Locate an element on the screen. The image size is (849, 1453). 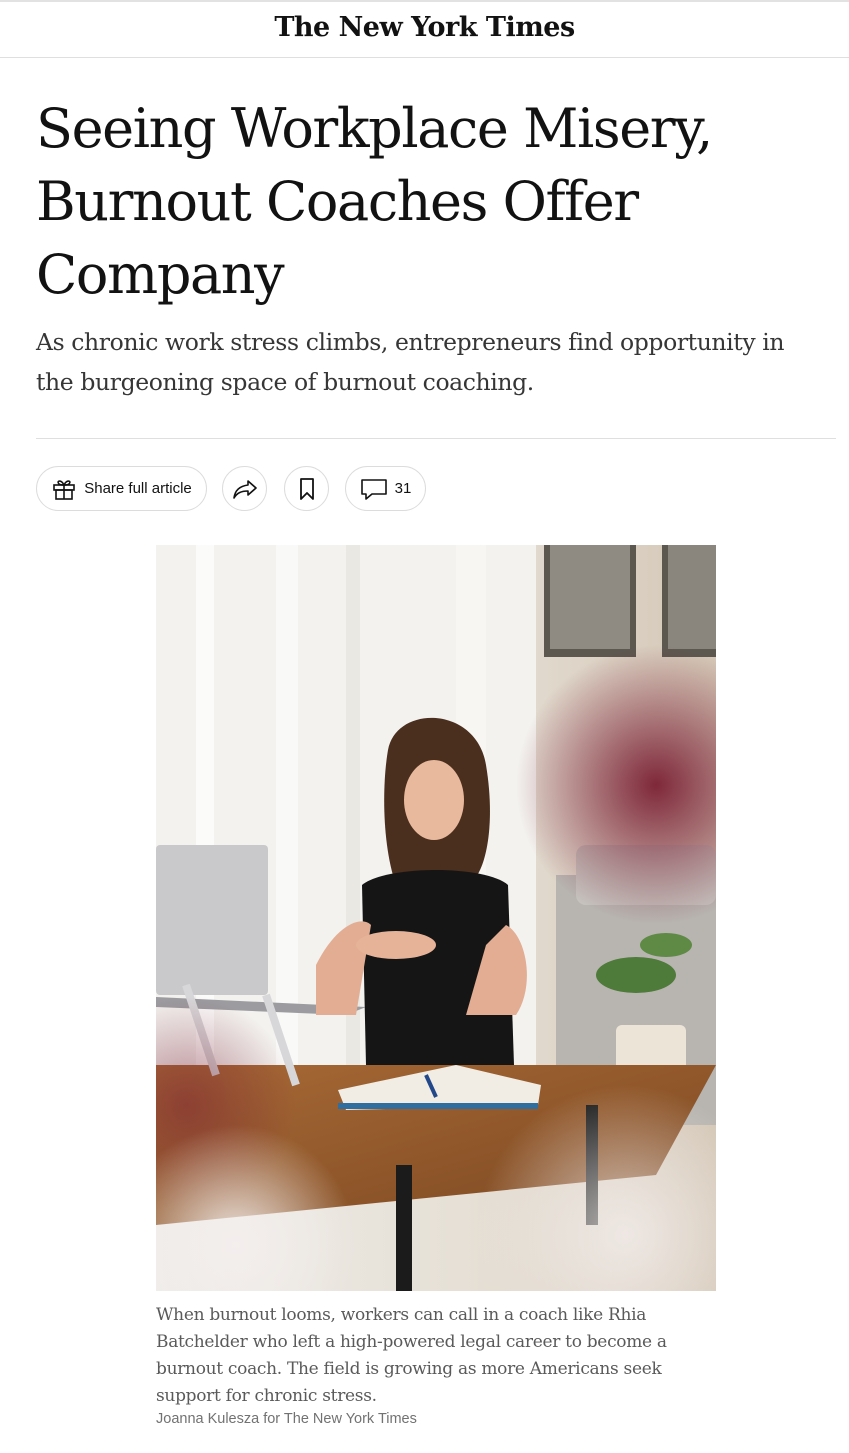
share-button is located at coordinates (244, 488).